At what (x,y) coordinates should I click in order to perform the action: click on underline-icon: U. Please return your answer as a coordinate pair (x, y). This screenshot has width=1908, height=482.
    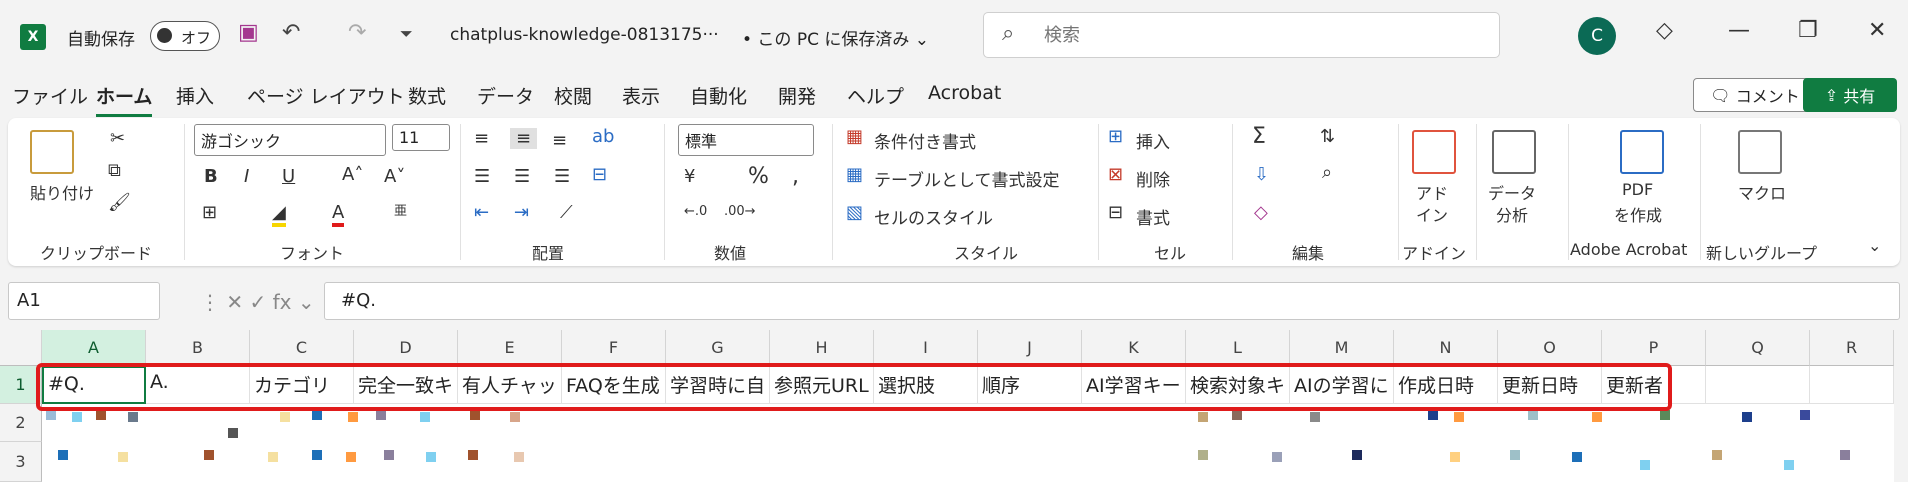
    Looking at the image, I should click on (288, 176).